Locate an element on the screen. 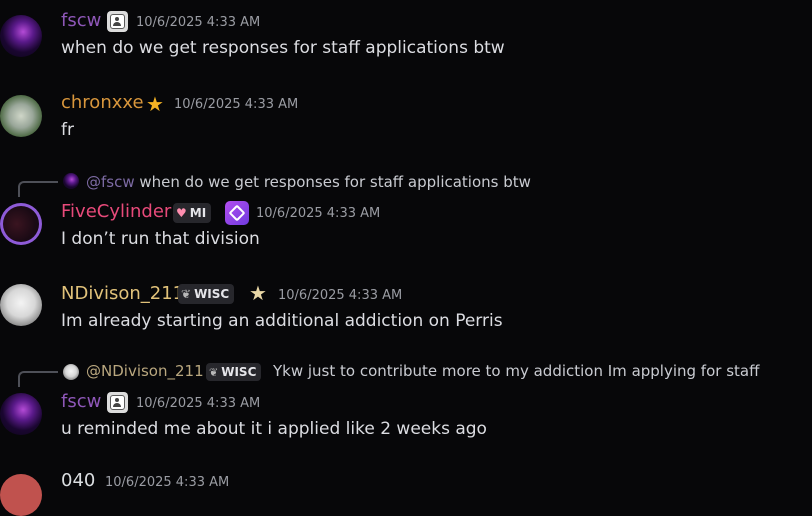 The image size is (812, 516). server-tag: ❦ WISC is located at coordinates (206, 294).